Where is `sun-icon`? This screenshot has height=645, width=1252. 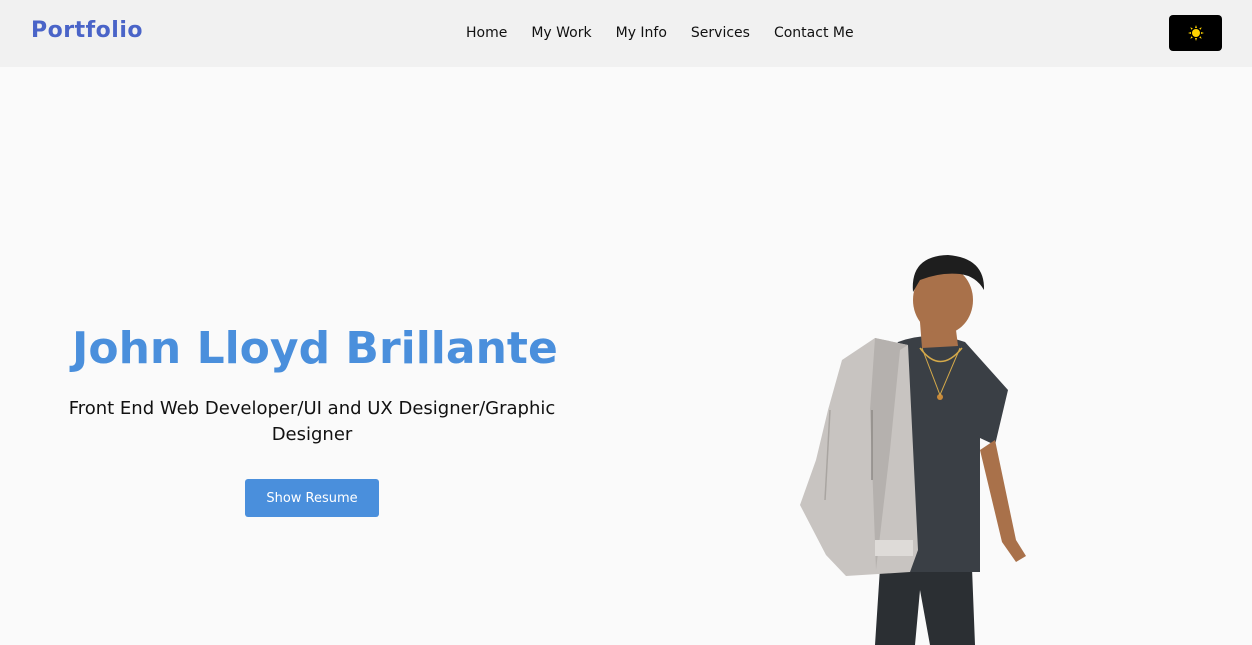
sun-icon is located at coordinates (1195, 33).